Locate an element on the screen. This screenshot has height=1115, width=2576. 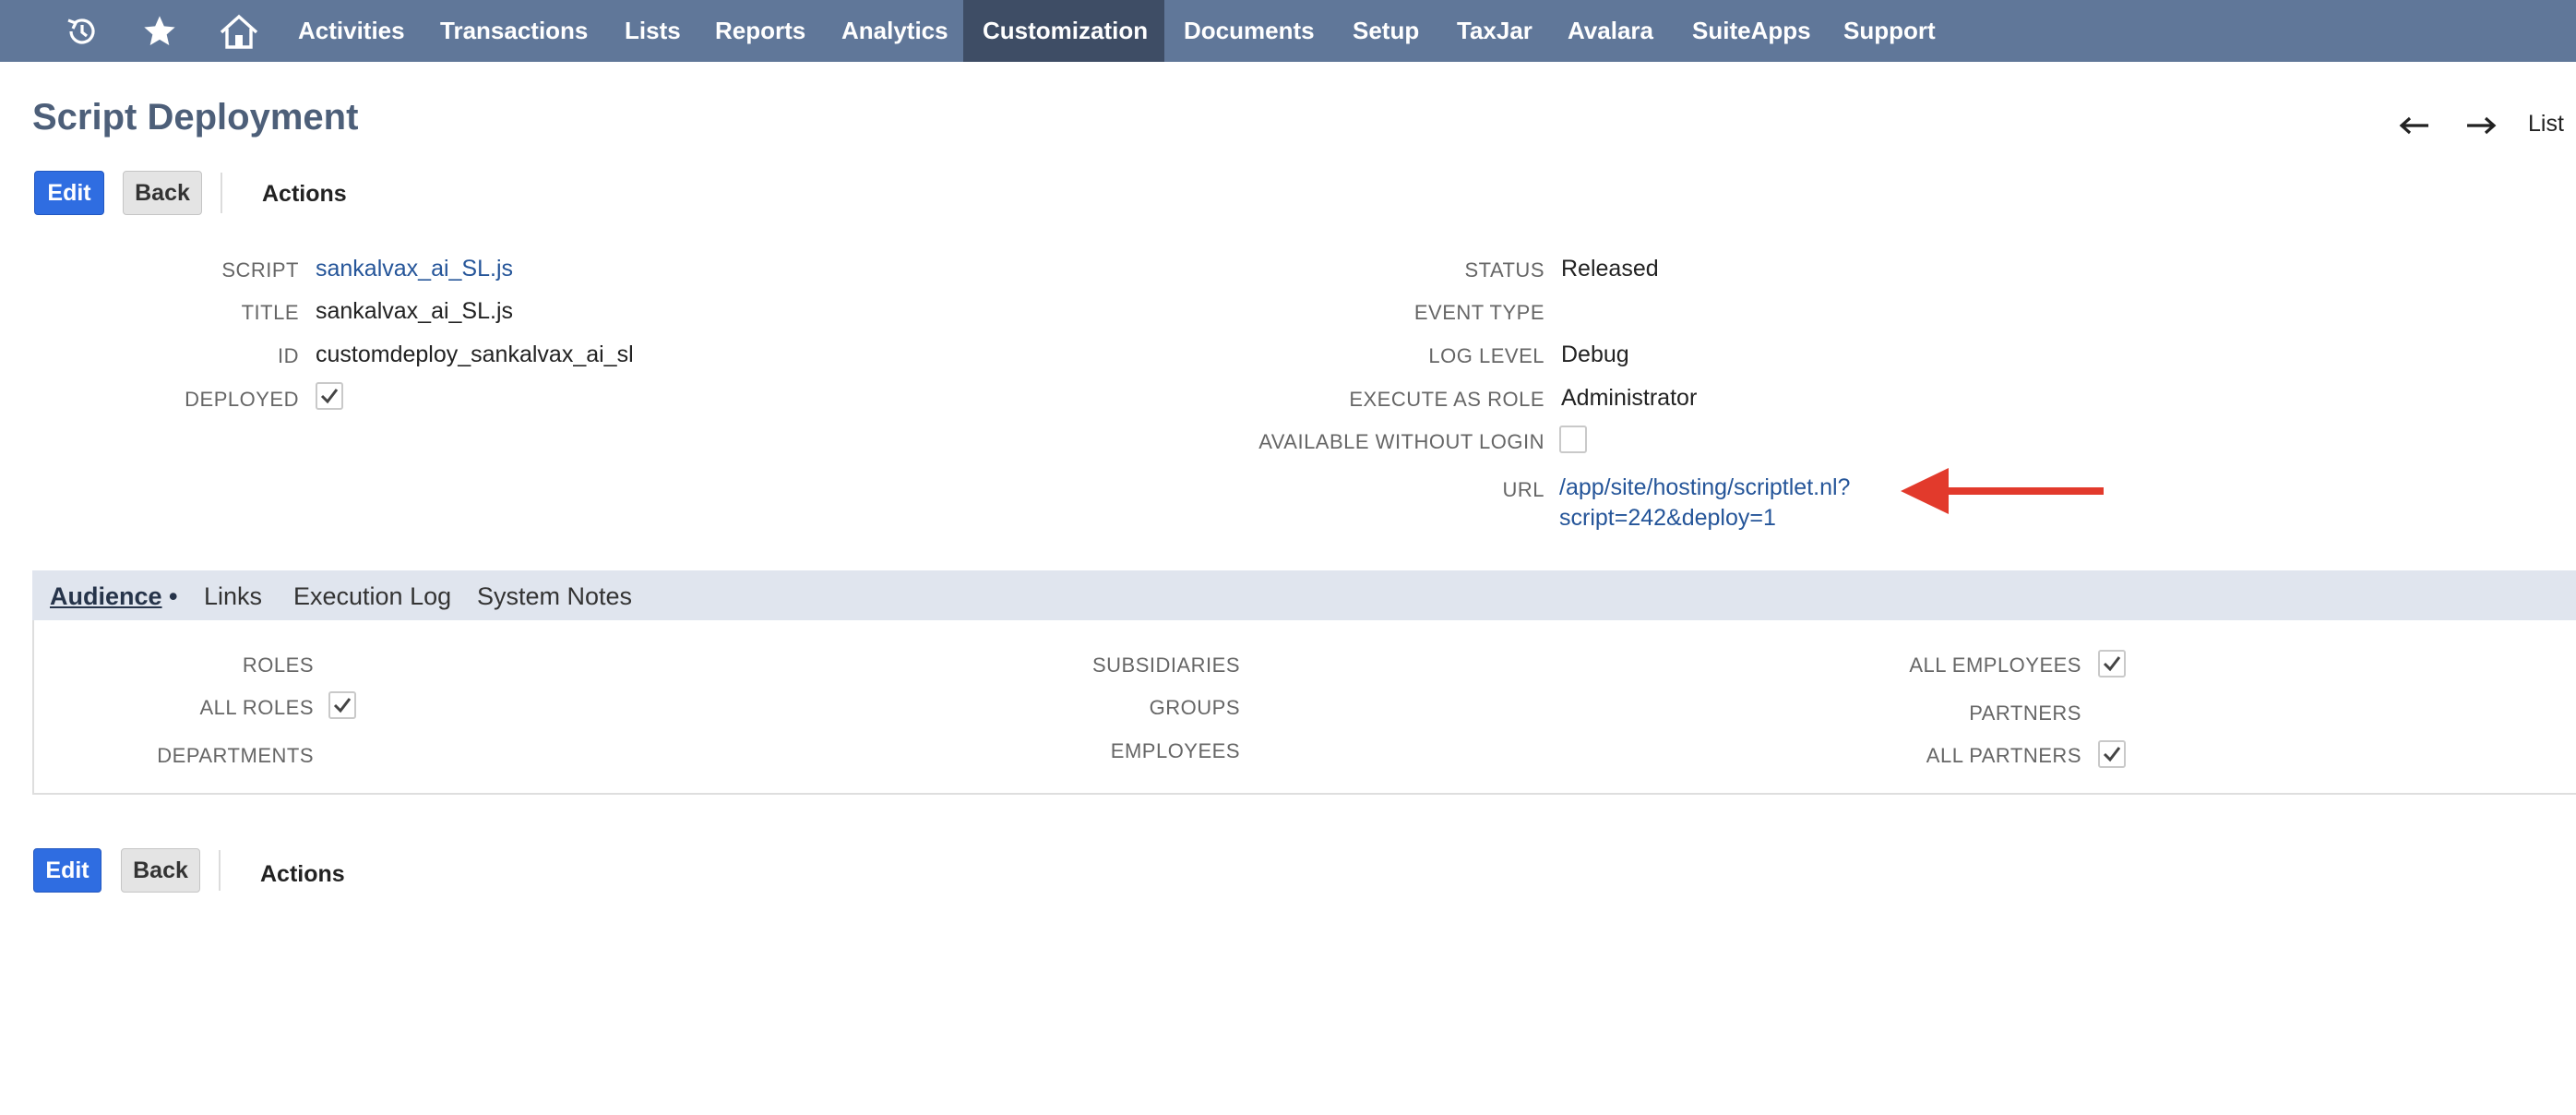
departments-label: DEPARTMENTS is located at coordinates (235, 755).